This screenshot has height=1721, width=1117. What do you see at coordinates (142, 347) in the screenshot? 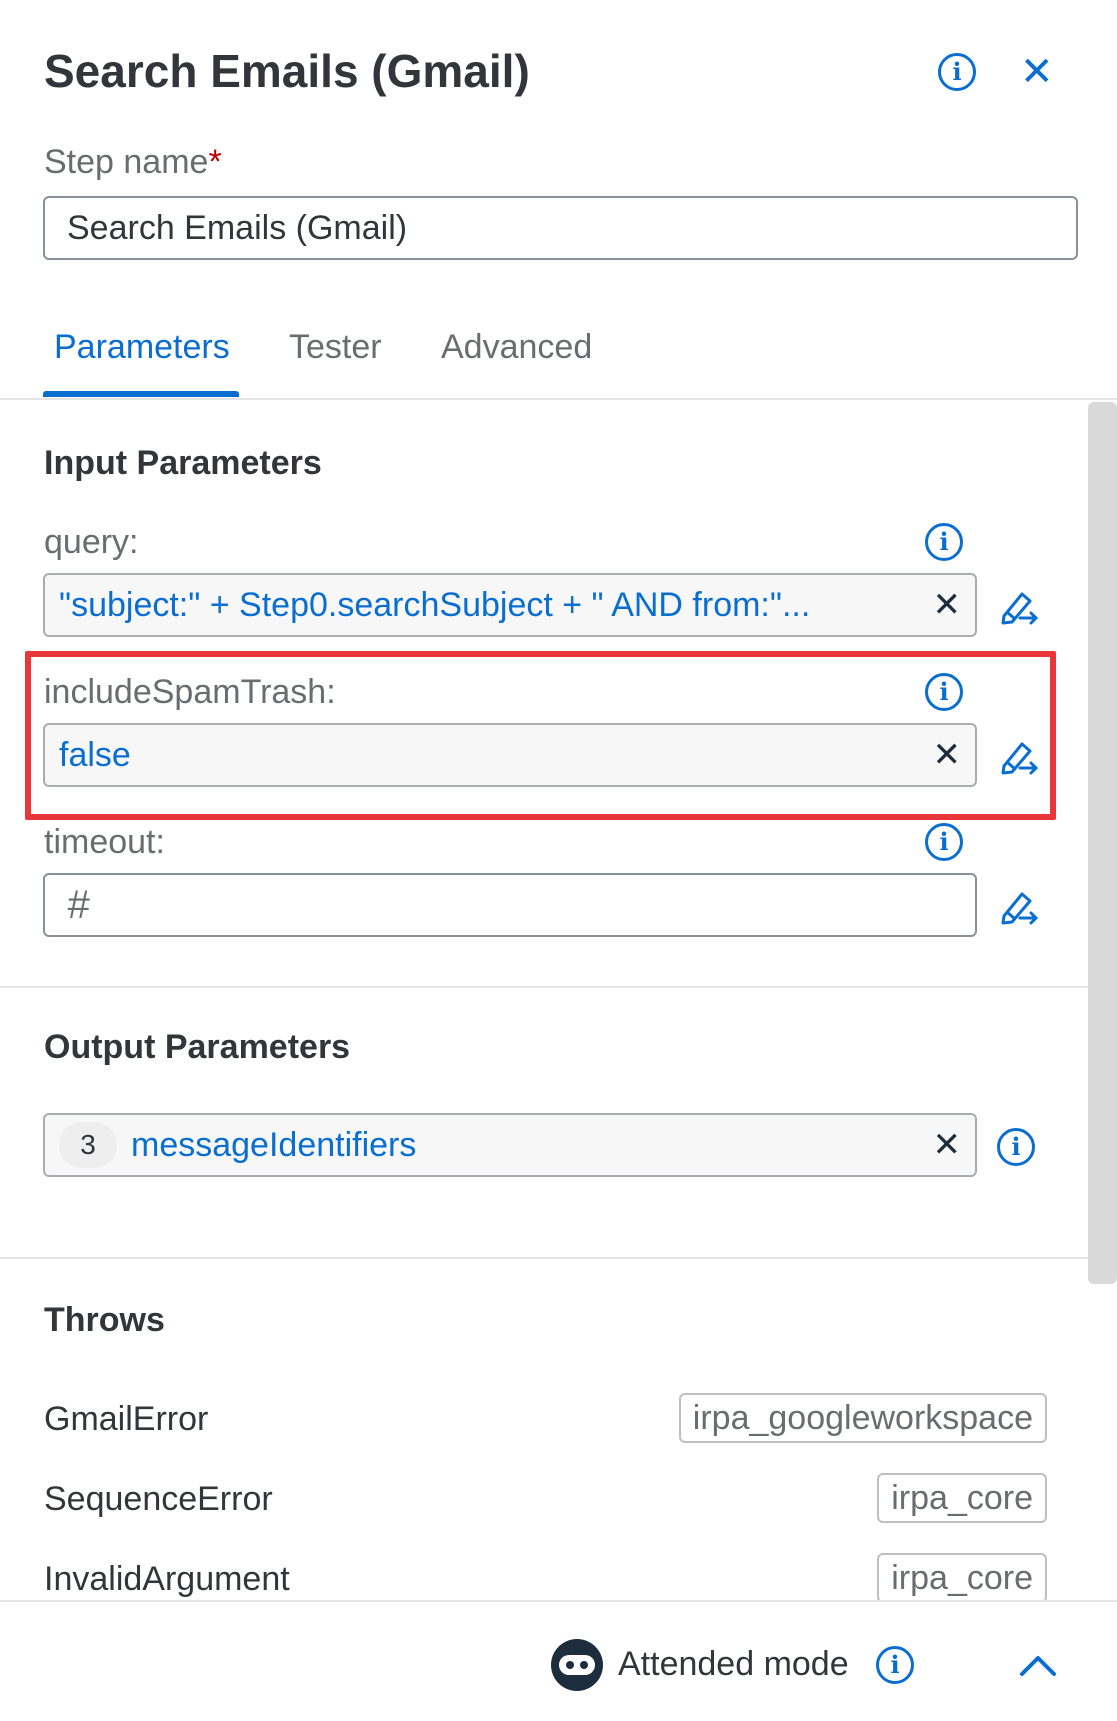
I see `tab-parameters: Parameters` at bounding box center [142, 347].